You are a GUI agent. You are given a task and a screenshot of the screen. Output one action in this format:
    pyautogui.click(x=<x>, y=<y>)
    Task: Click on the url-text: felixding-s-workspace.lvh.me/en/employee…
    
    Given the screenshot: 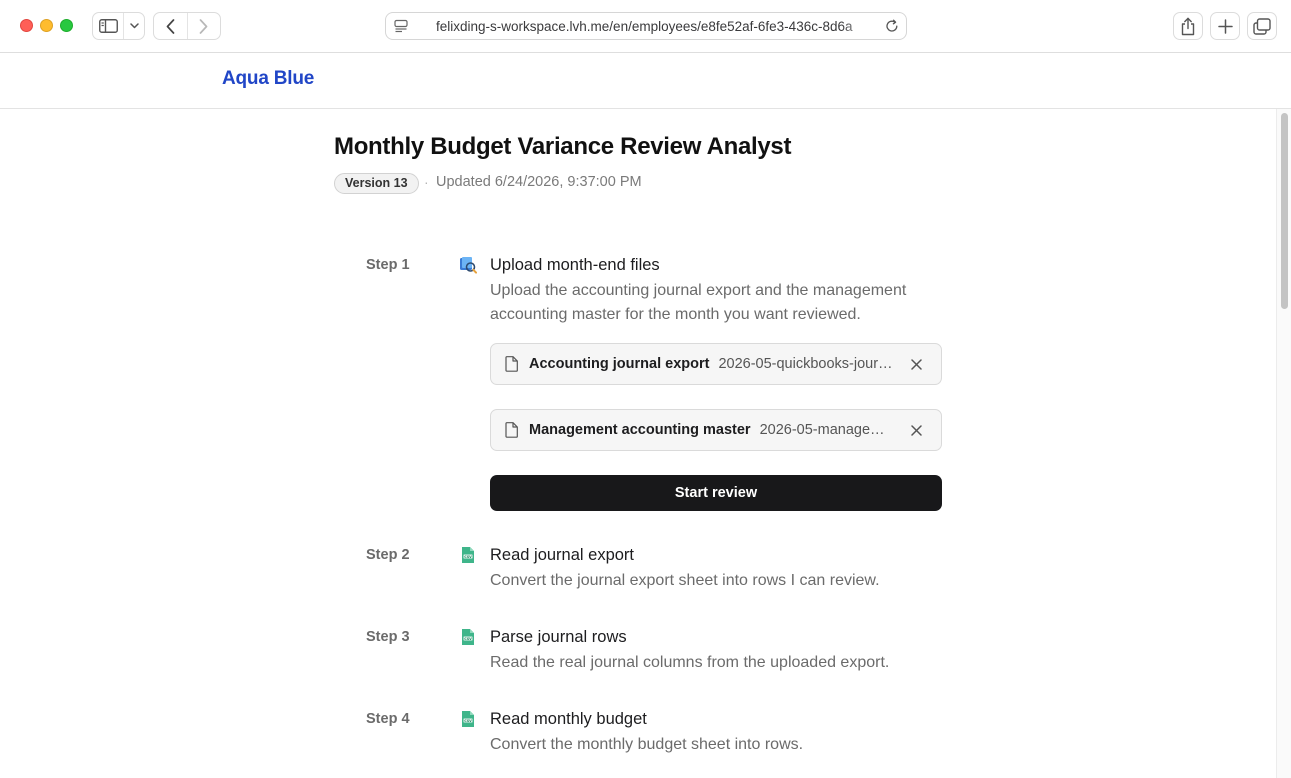 What is the action you would take?
    pyautogui.click(x=644, y=26)
    